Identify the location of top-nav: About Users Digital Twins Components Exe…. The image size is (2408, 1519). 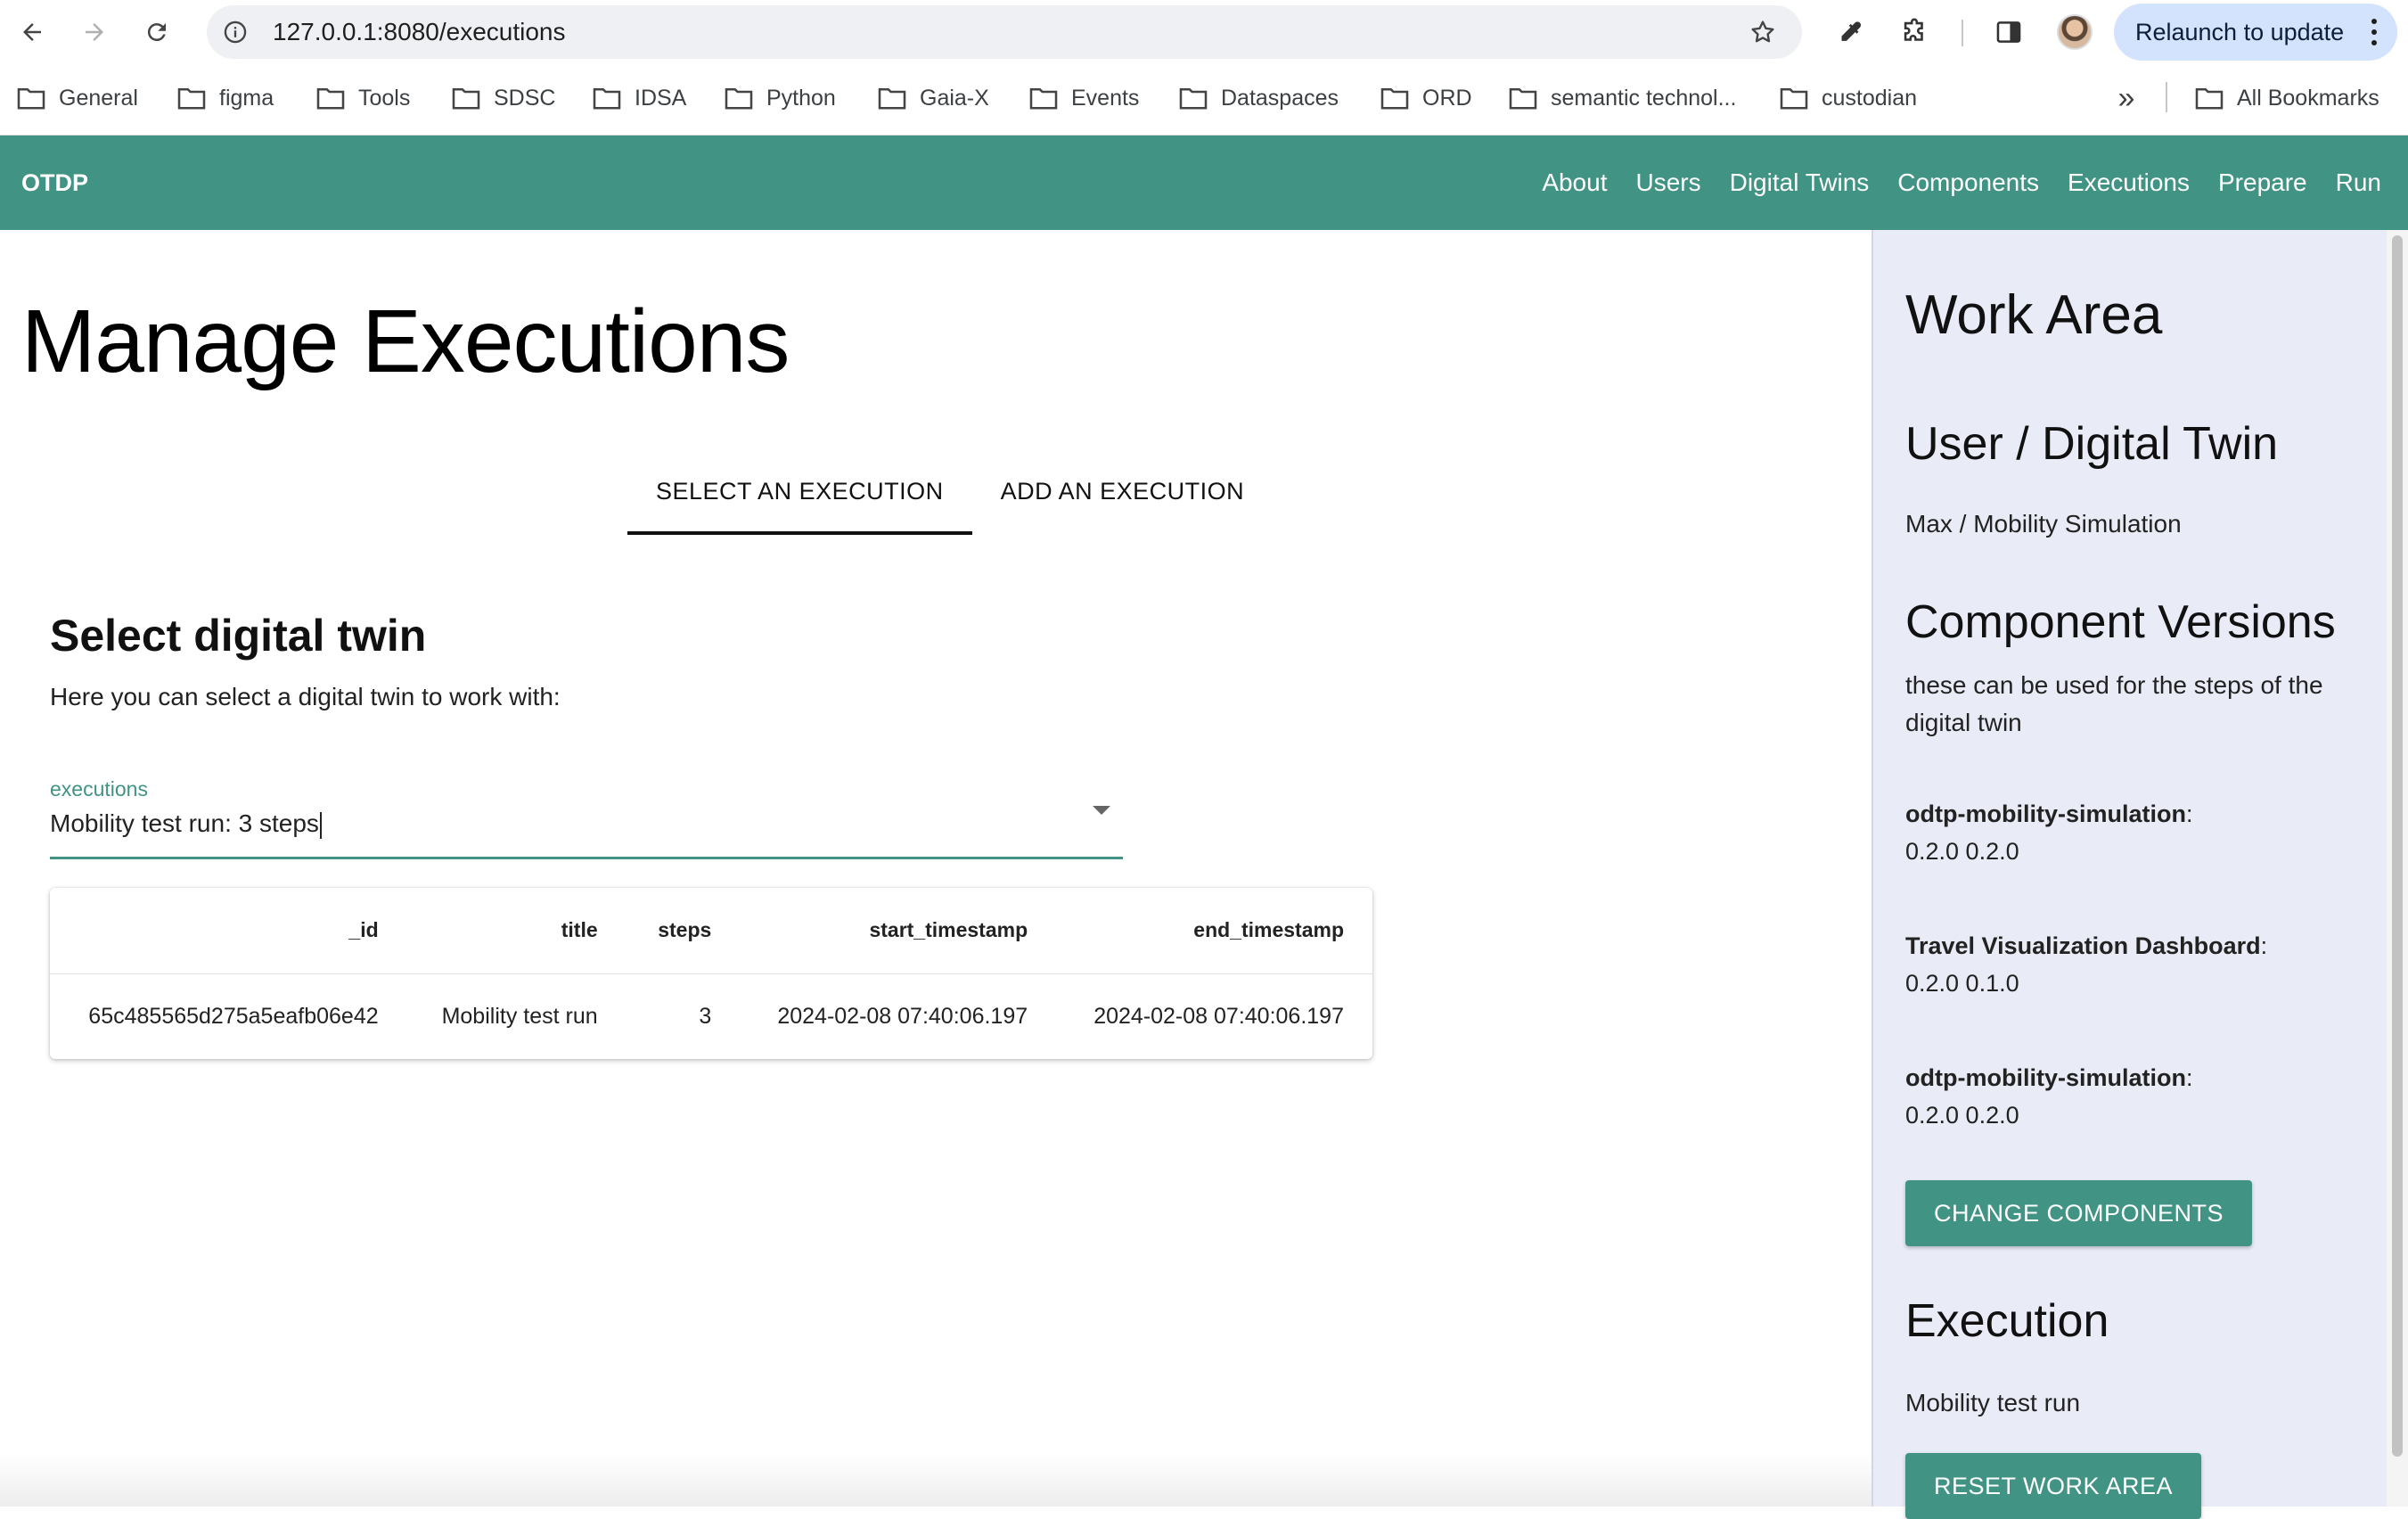
(1947, 182).